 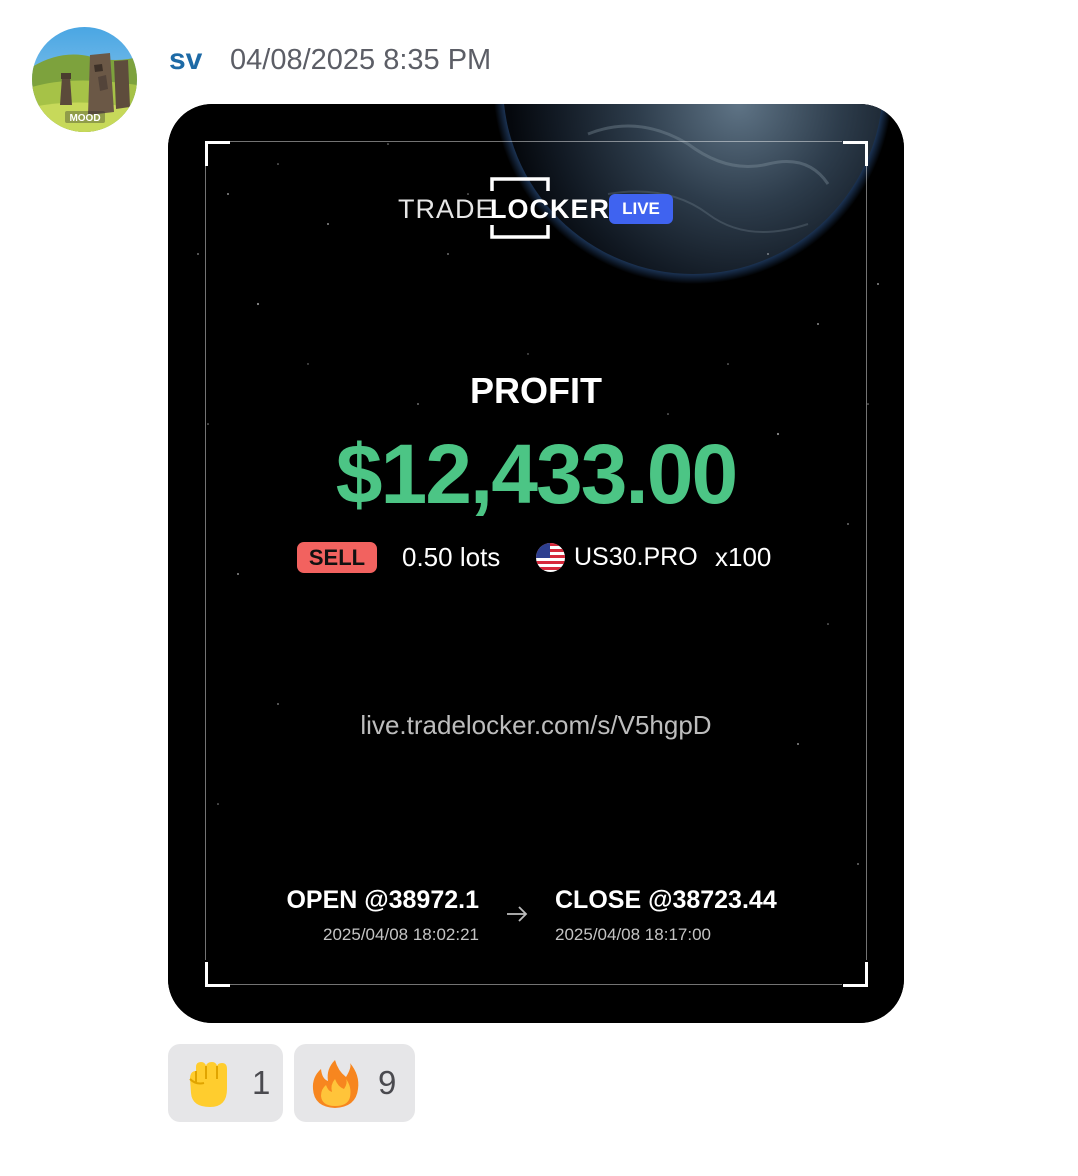 I want to click on side-badge: SELL, so click(x=337, y=557).